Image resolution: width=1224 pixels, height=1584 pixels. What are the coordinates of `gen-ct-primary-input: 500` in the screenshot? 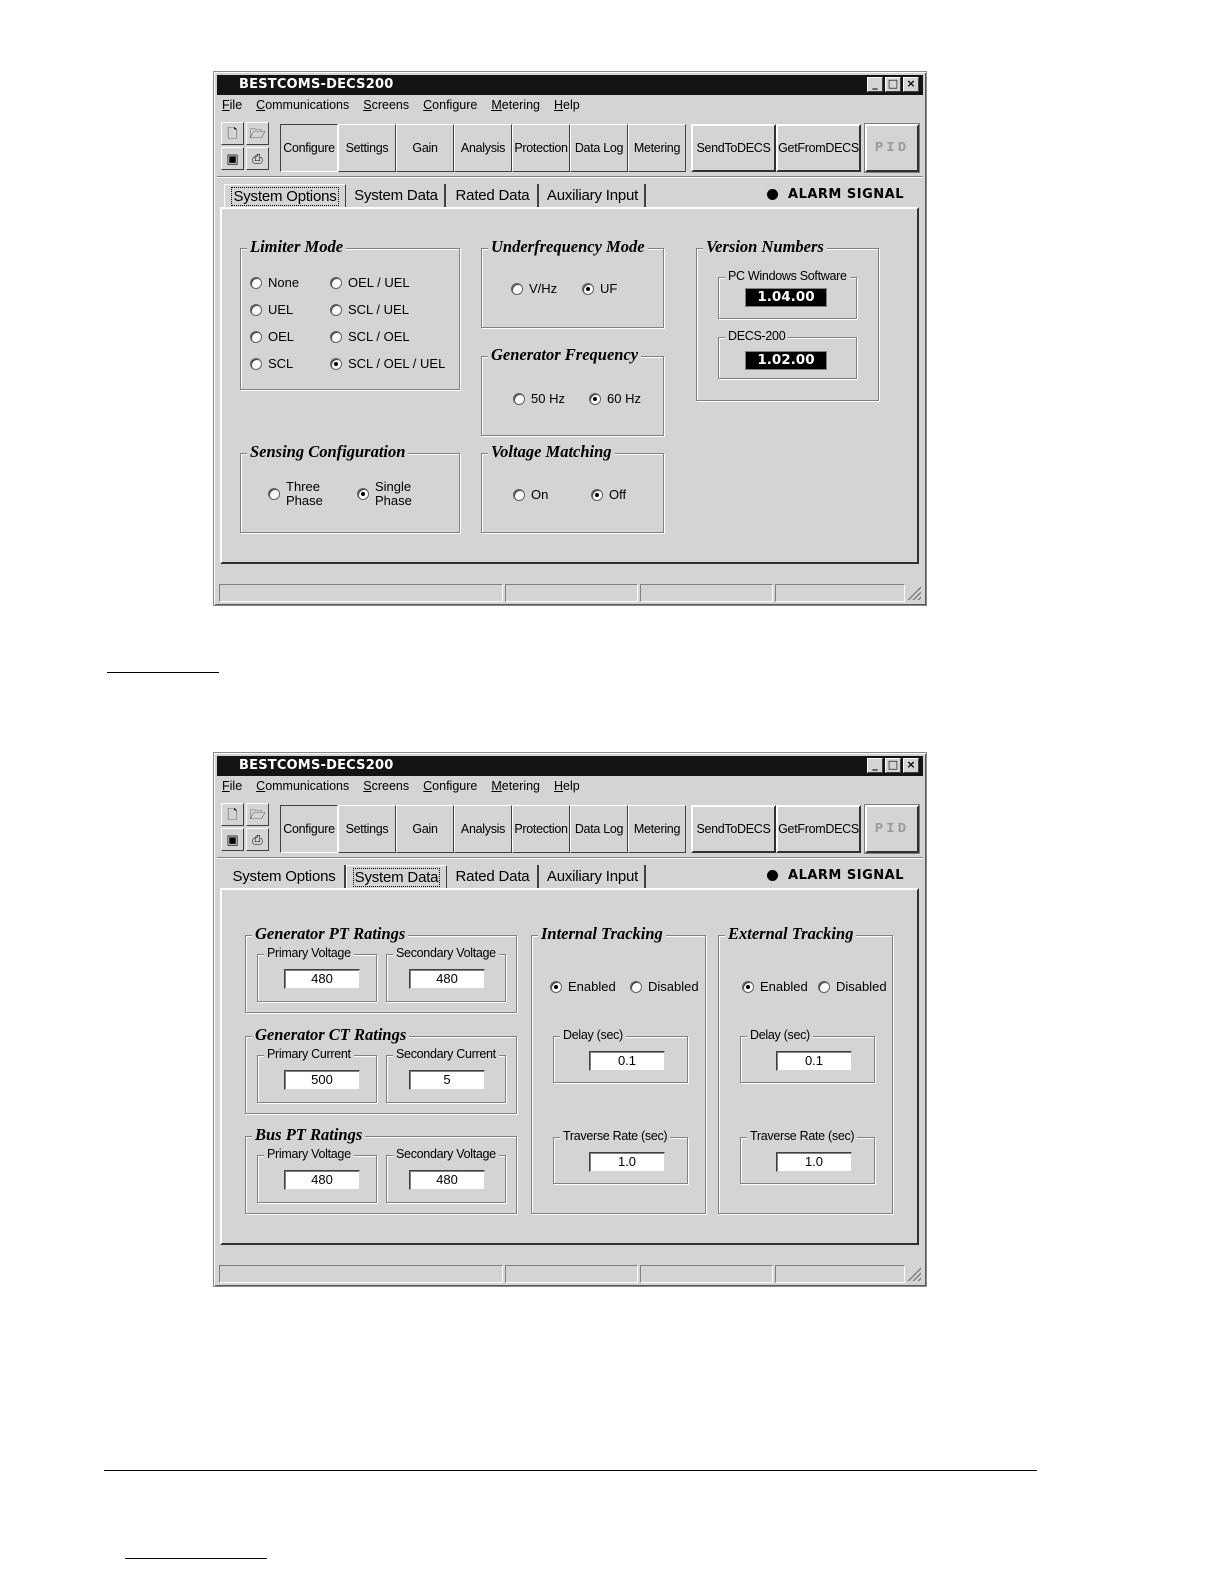 It's located at (322, 1080).